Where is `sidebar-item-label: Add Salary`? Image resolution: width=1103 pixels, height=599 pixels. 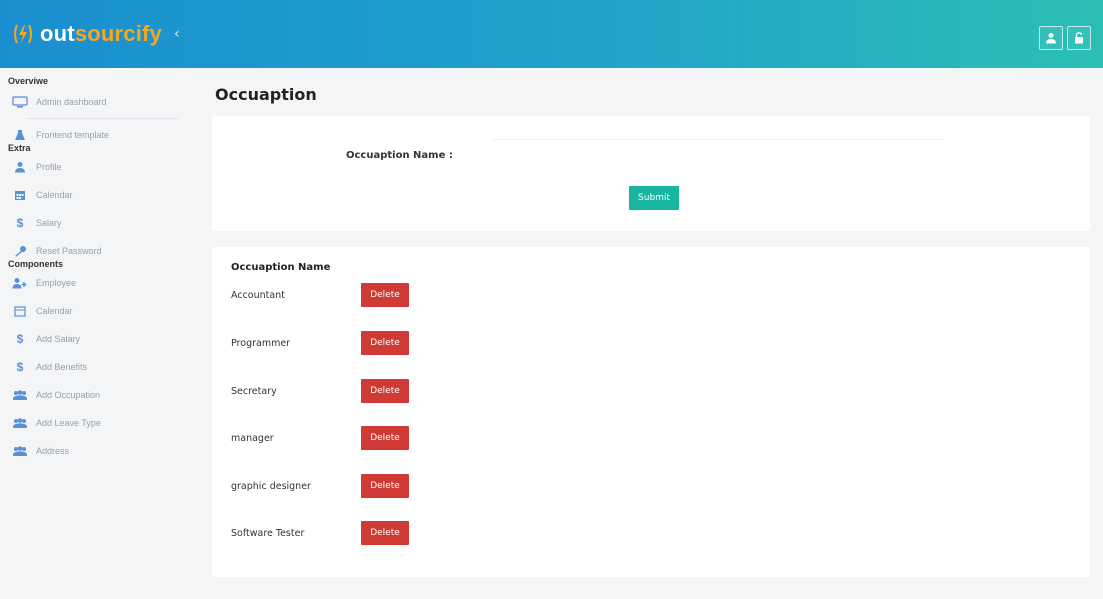
sidebar-item-label: Add Salary is located at coordinates (58, 339).